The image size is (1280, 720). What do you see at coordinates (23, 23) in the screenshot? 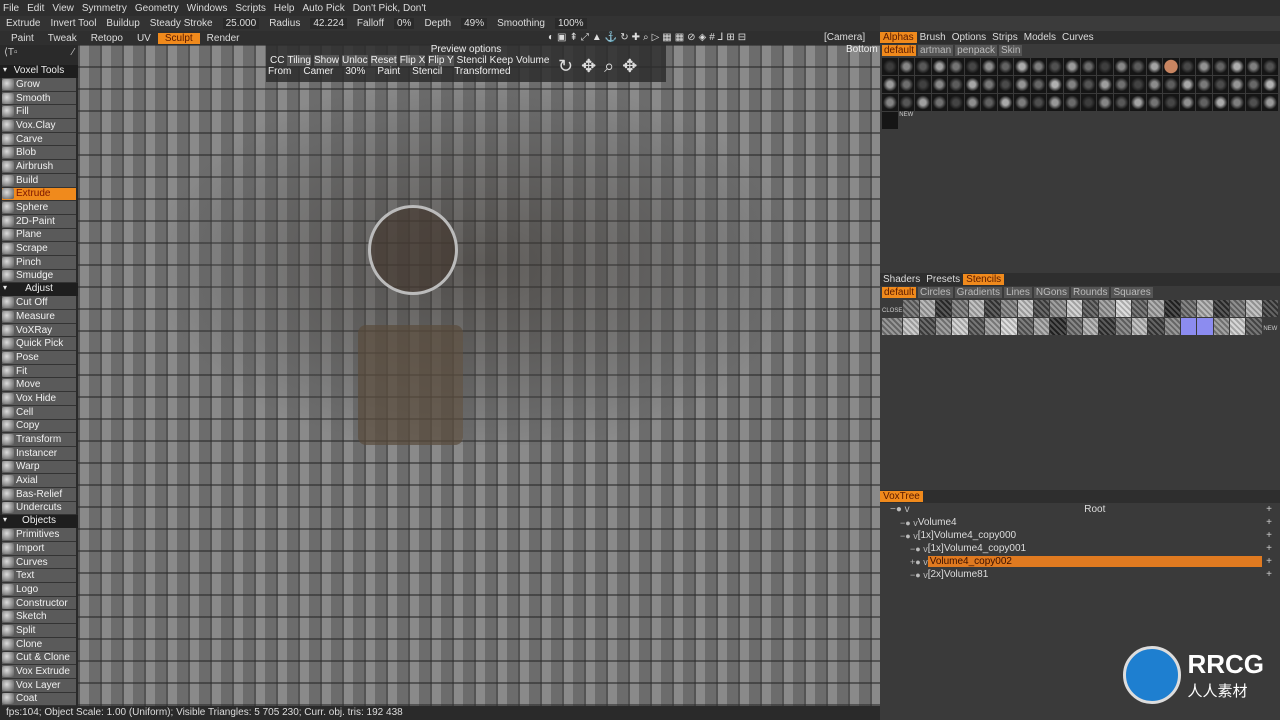
I see `tool-name: Extrude` at bounding box center [23, 23].